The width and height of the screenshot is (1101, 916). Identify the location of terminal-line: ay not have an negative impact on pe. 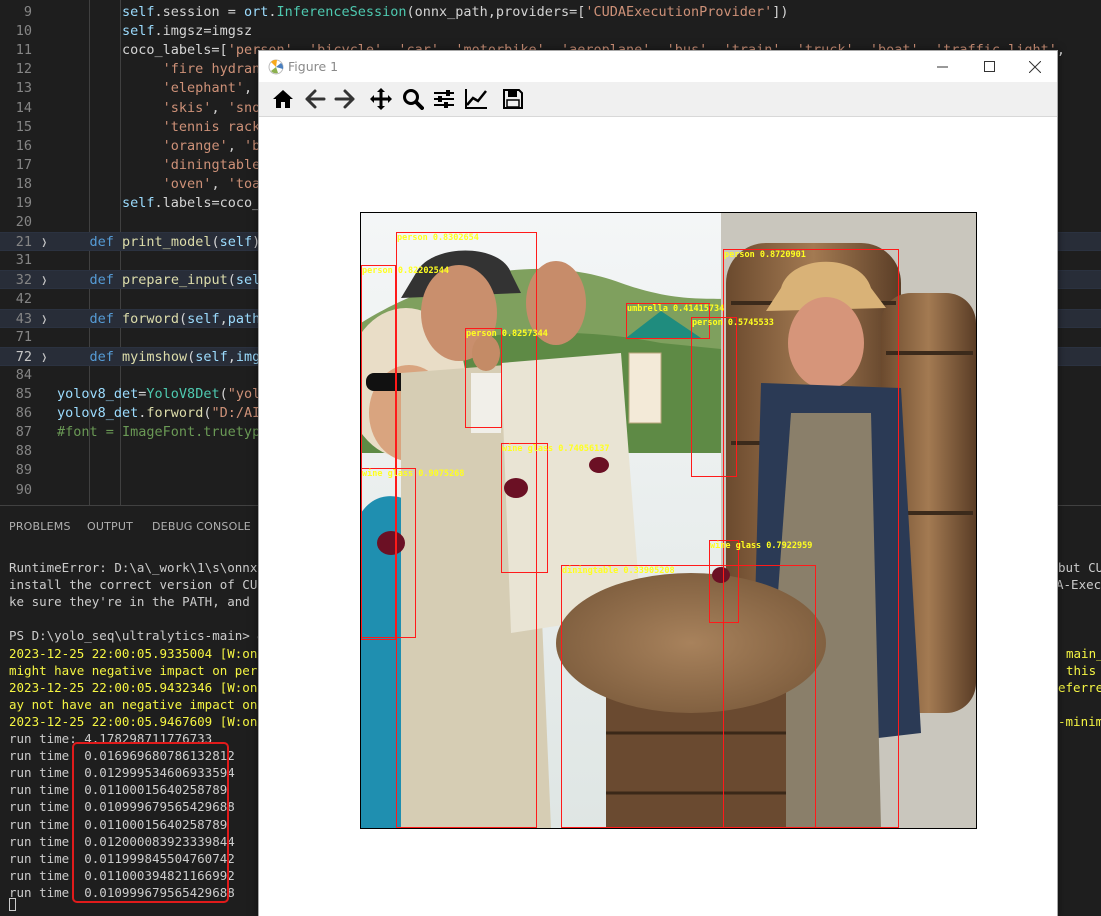
(144, 704).